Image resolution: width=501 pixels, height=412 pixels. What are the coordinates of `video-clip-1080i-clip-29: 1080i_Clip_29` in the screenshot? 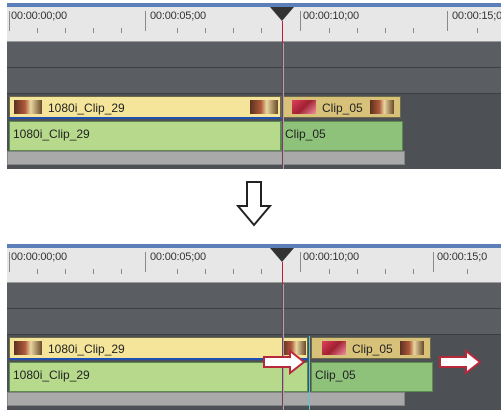 It's located at (145, 107).